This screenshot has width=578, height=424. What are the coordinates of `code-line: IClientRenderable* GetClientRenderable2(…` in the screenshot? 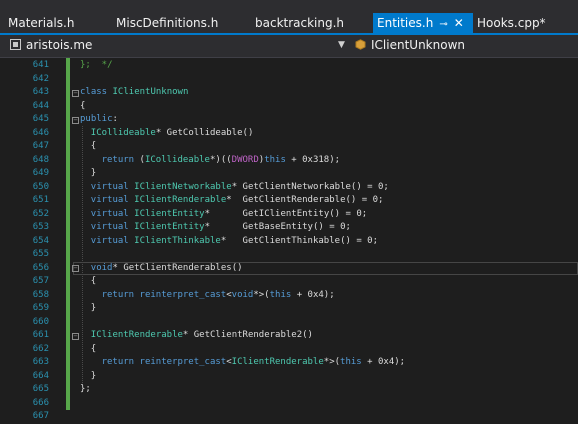 It's located at (202, 336).